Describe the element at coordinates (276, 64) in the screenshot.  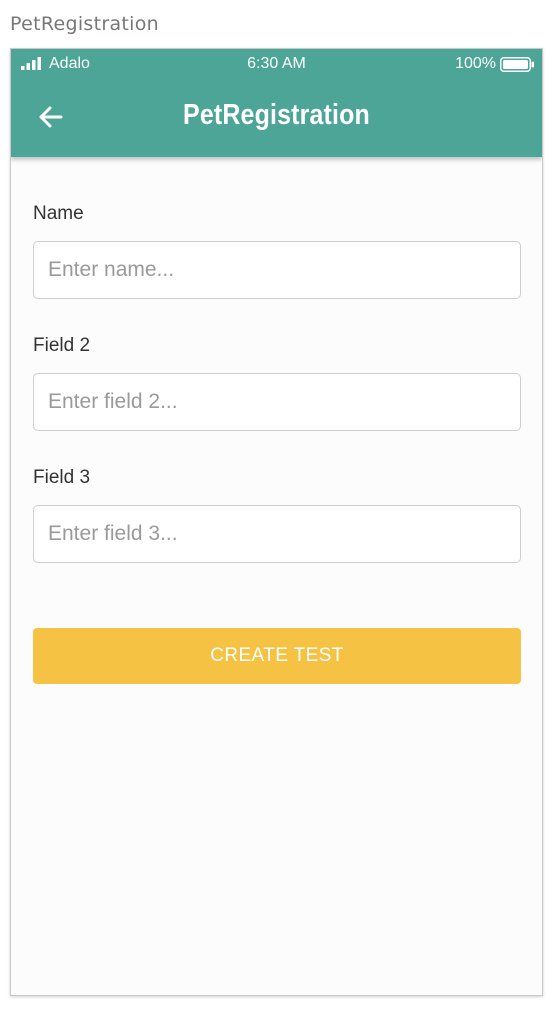
I see `status-bar: Adalo 6:30 AM 100%` at that location.